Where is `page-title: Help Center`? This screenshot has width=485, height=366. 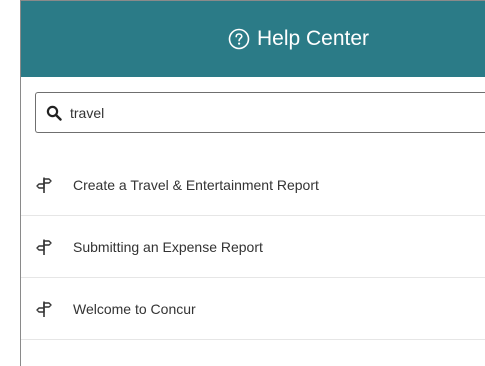 page-title: Help Center is located at coordinates (313, 38).